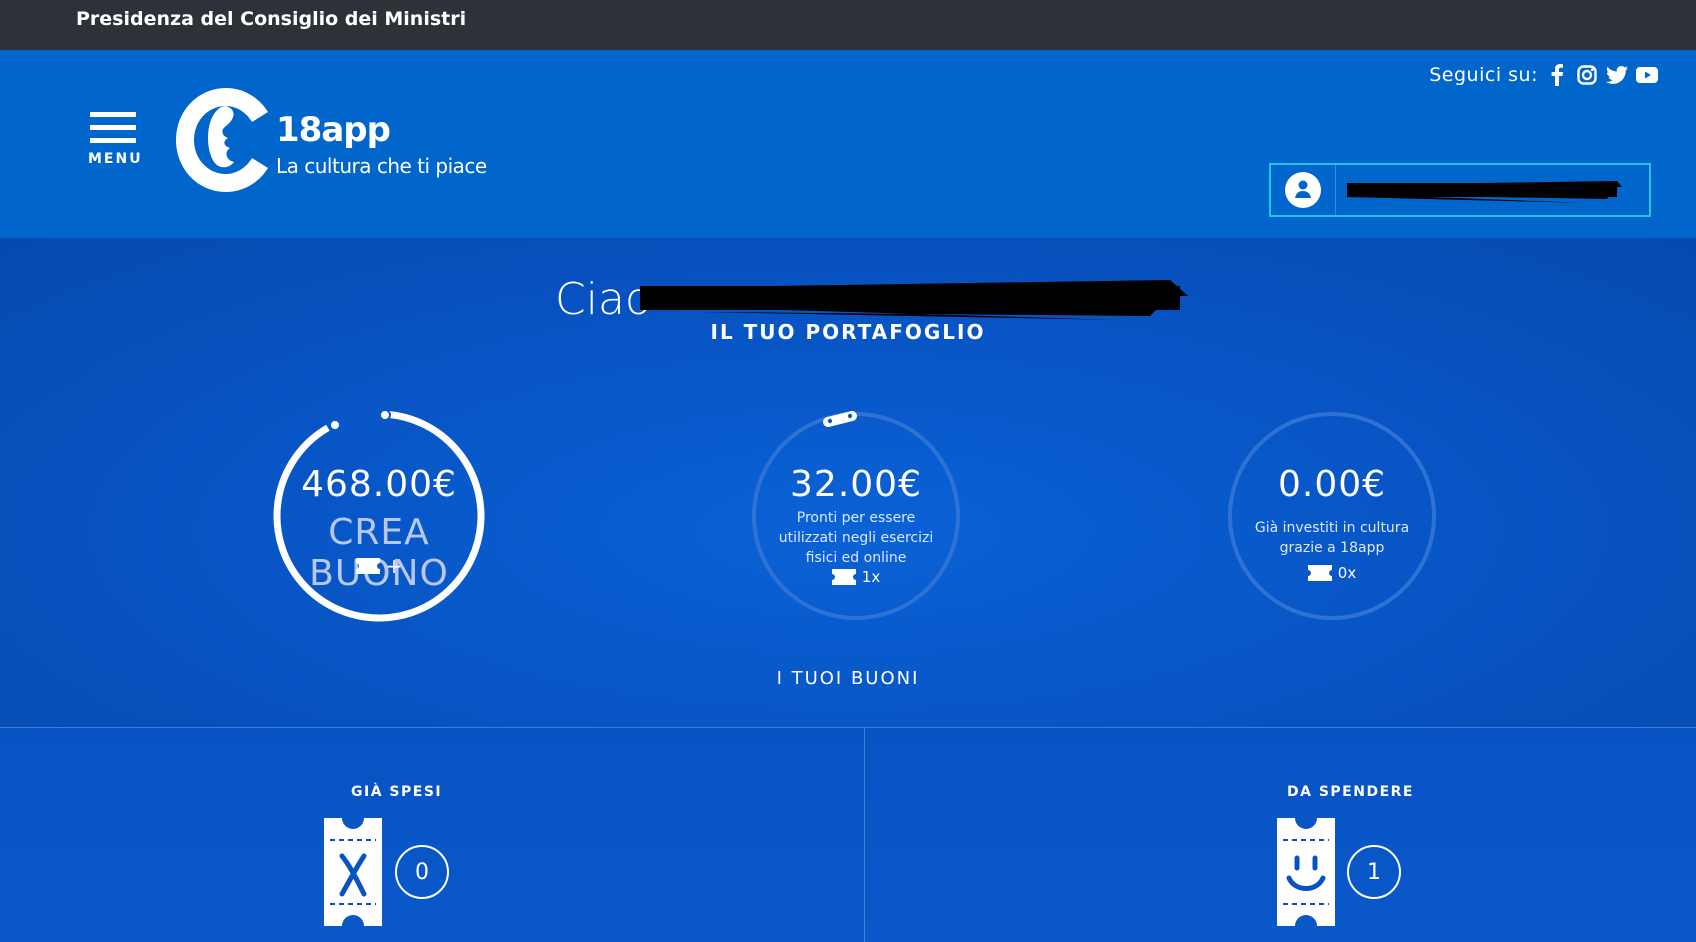  I want to click on add-symbol: +, so click(394, 566).